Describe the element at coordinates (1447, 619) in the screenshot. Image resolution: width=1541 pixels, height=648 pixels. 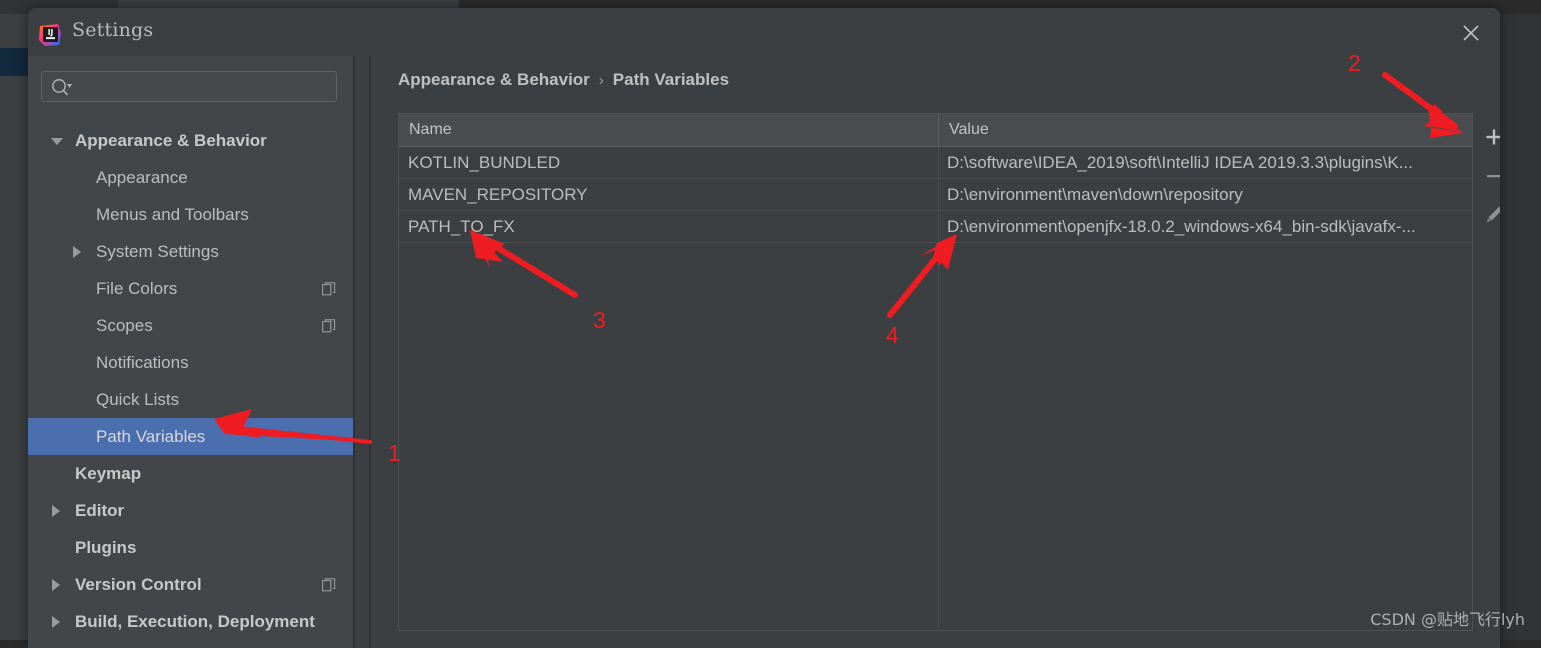
I see `watermark: CSDN @贴地飞行lyh` at that location.